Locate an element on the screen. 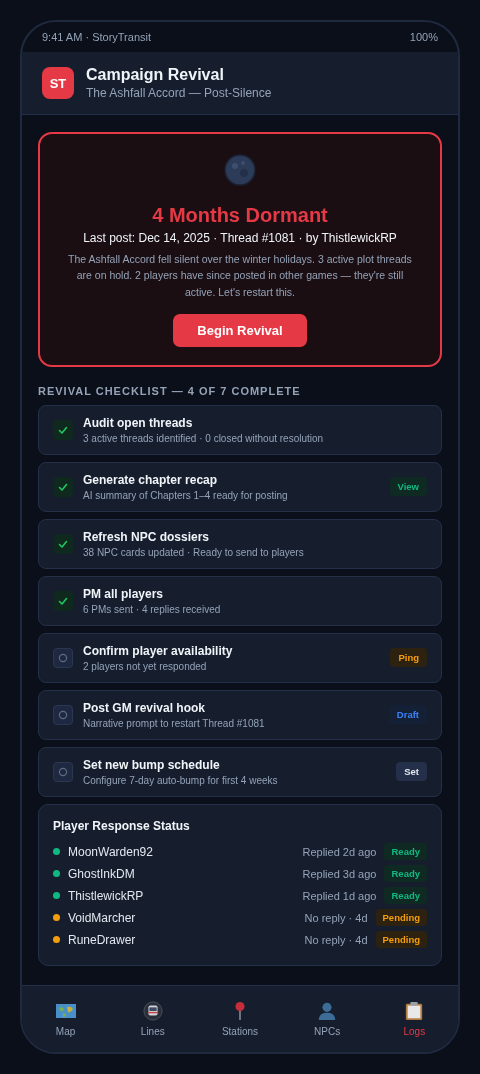 The image size is (480, 1074). app-logo: ST is located at coordinates (58, 83).